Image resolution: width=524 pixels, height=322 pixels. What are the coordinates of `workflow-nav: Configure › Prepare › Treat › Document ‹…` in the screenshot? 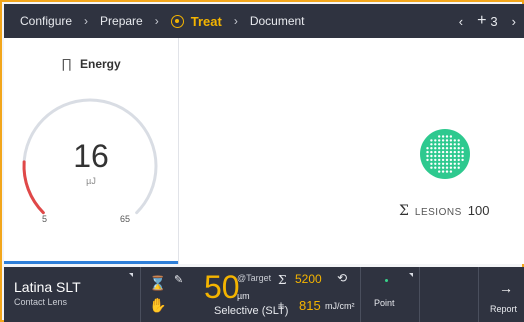 It's located at (264, 21).